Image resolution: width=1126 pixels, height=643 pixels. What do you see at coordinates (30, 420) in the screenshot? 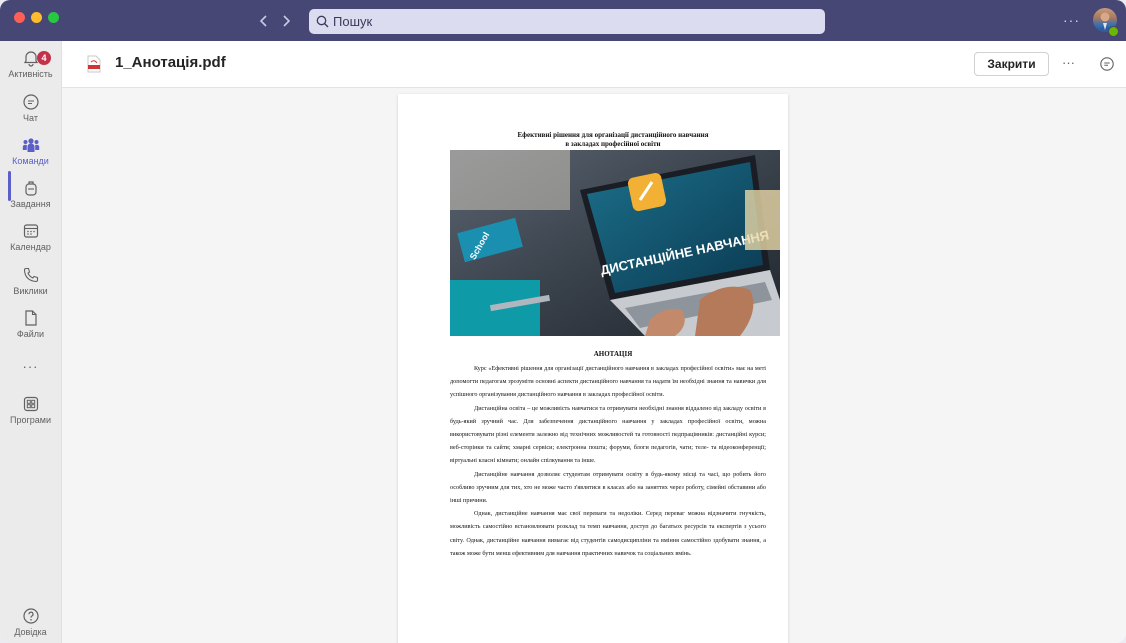
I see `rail-item-label: Програми` at bounding box center [30, 420].